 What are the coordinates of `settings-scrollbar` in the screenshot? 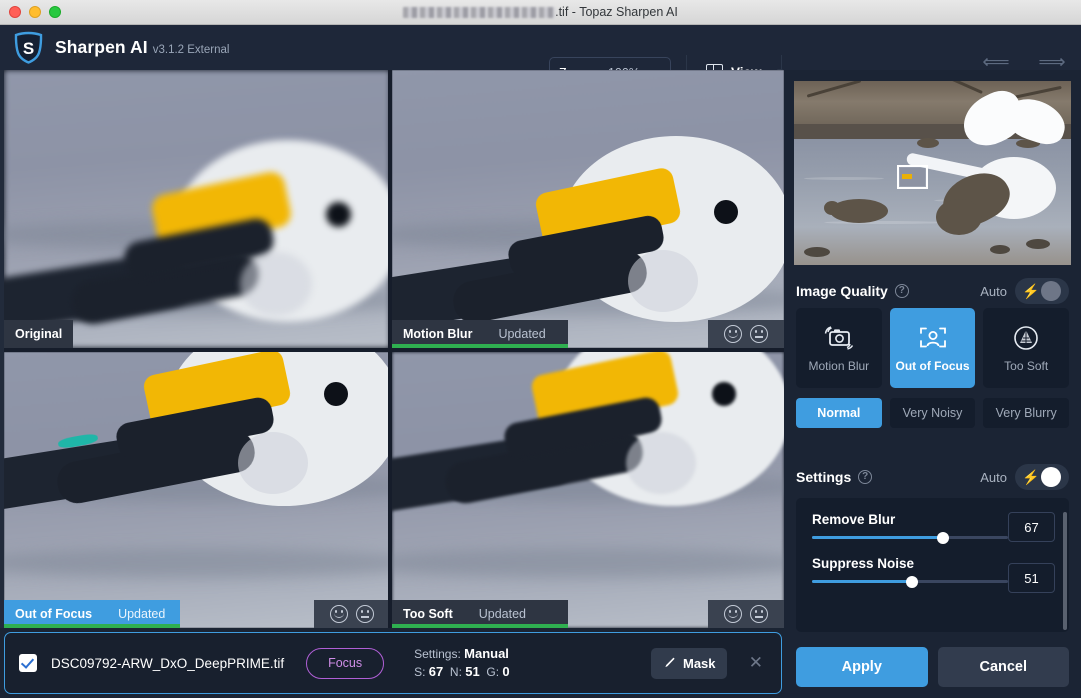 It's located at (1065, 571).